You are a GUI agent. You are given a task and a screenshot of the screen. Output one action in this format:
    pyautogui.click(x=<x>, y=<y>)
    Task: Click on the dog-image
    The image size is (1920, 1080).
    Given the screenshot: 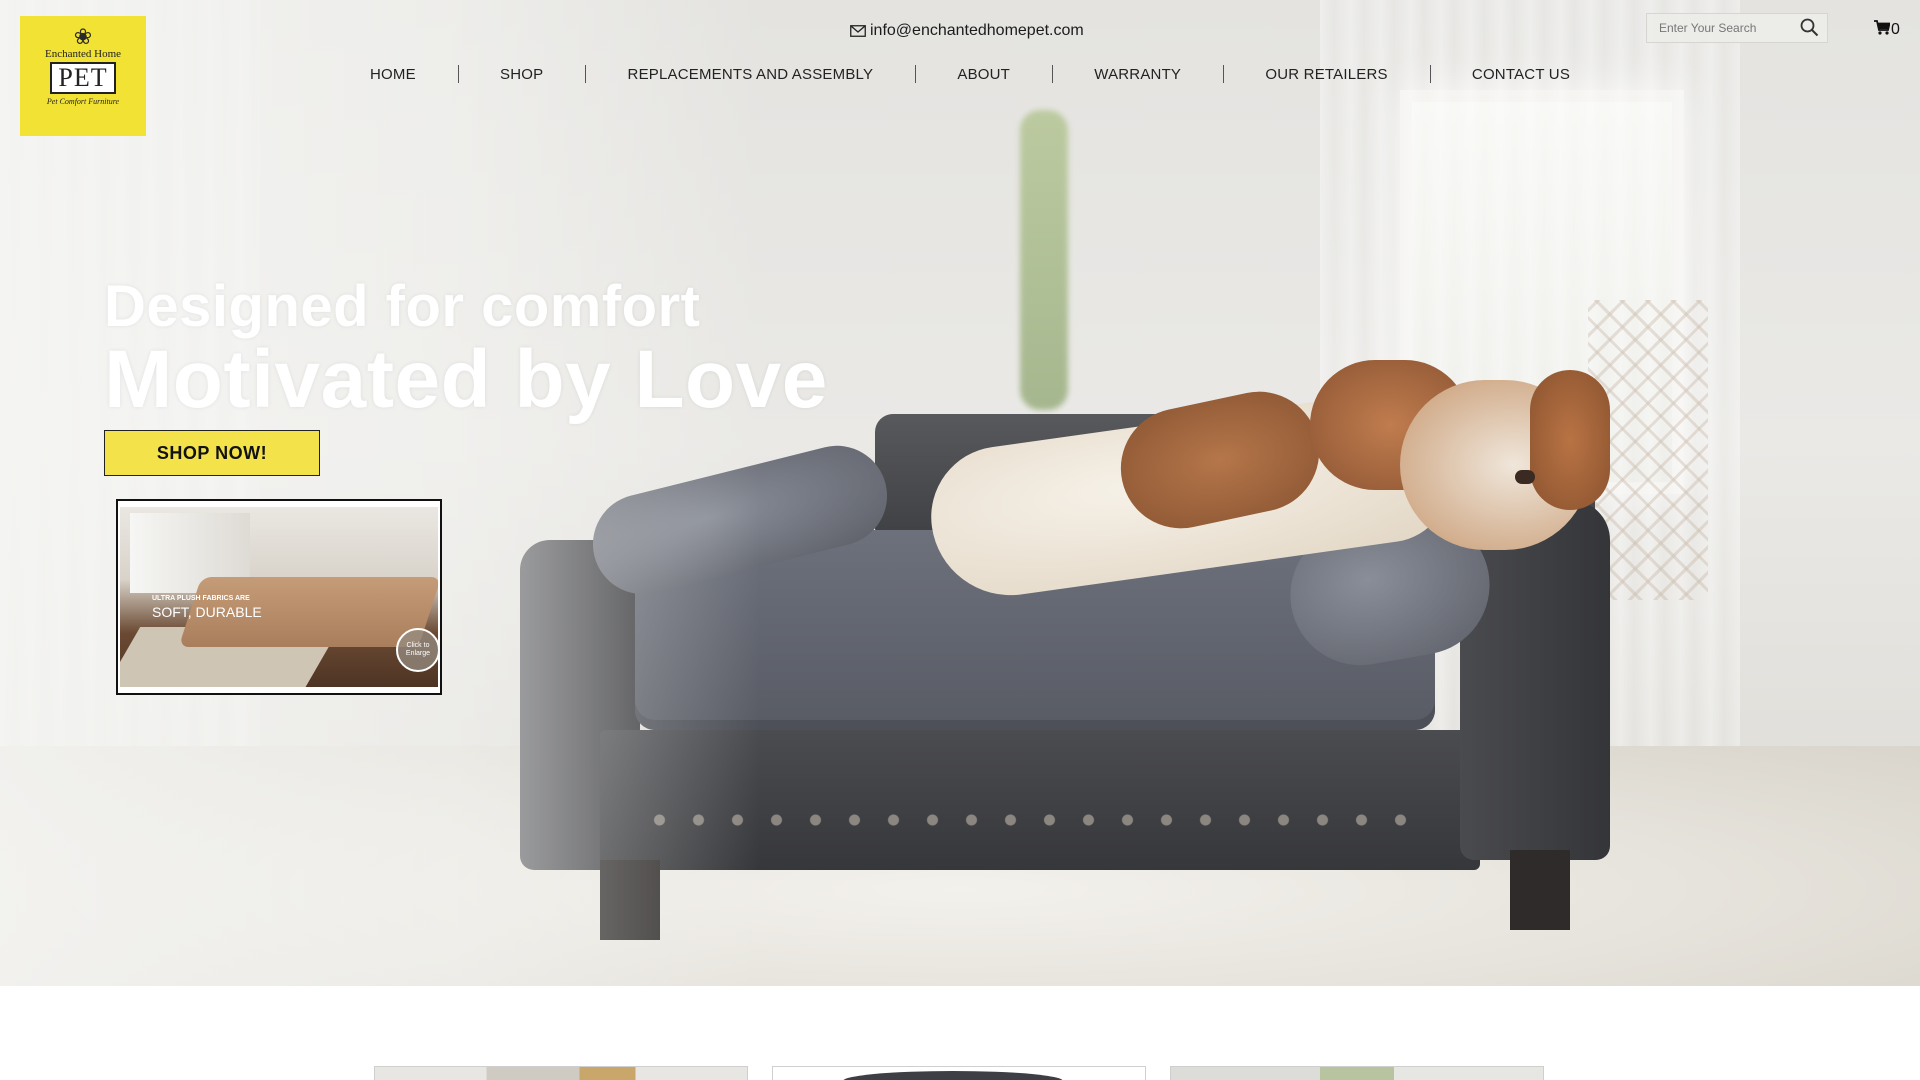 What is the action you would take?
    pyautogui.click(x=1276, y=495)
    